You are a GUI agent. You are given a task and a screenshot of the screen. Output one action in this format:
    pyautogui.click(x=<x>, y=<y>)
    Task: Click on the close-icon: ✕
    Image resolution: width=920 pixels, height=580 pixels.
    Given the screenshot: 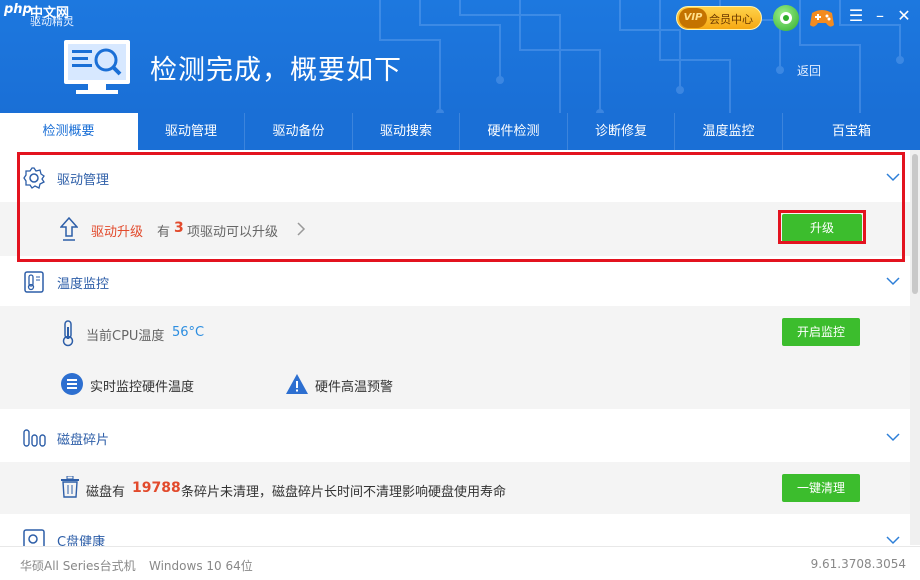 What is the action you would take?
    pyautogui.click(x=904, y=16)
    